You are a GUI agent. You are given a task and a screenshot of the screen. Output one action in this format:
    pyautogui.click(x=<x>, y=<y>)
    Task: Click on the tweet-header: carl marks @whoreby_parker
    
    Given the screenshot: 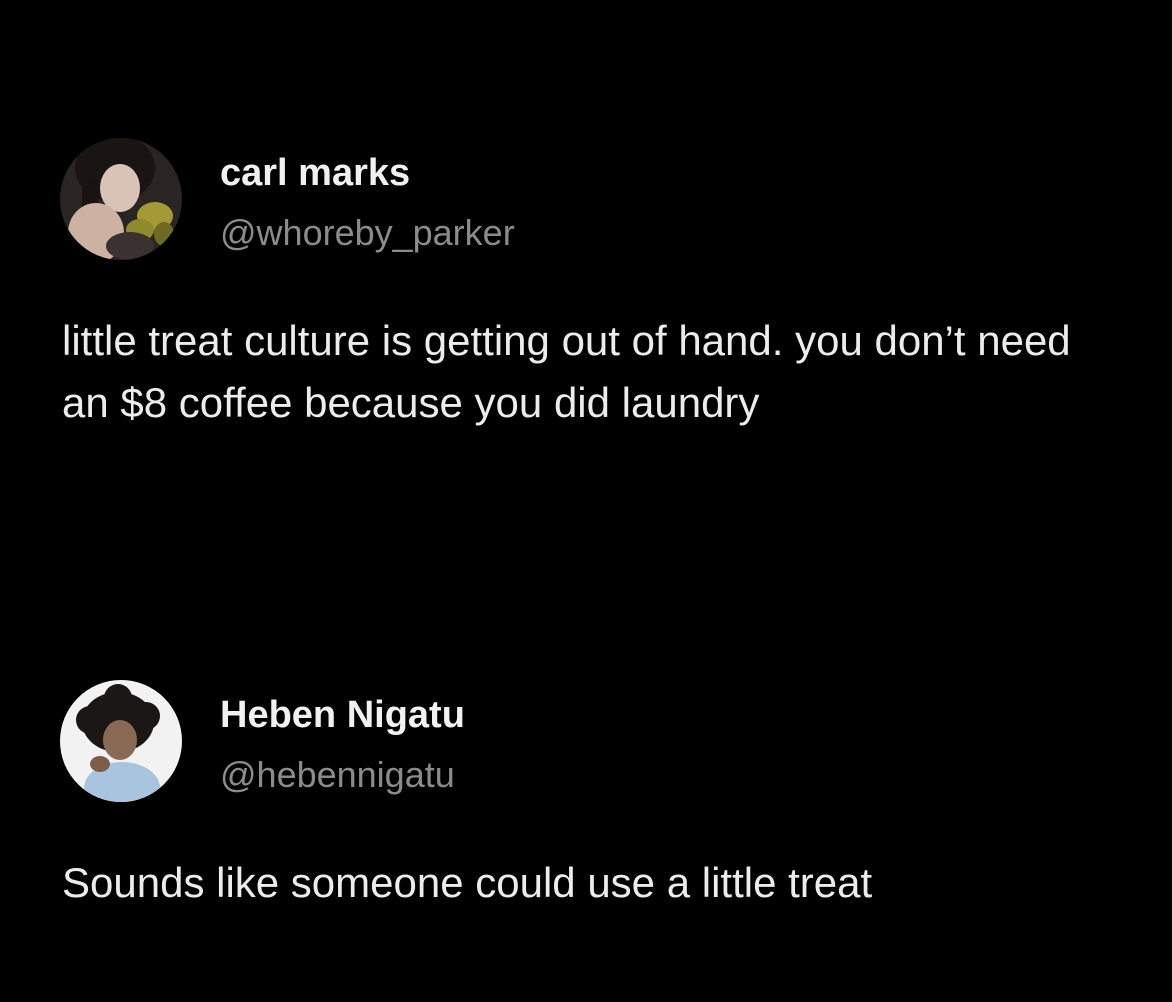 What is the action you would take?
    pyautogui.click(x=586, y=203)
    